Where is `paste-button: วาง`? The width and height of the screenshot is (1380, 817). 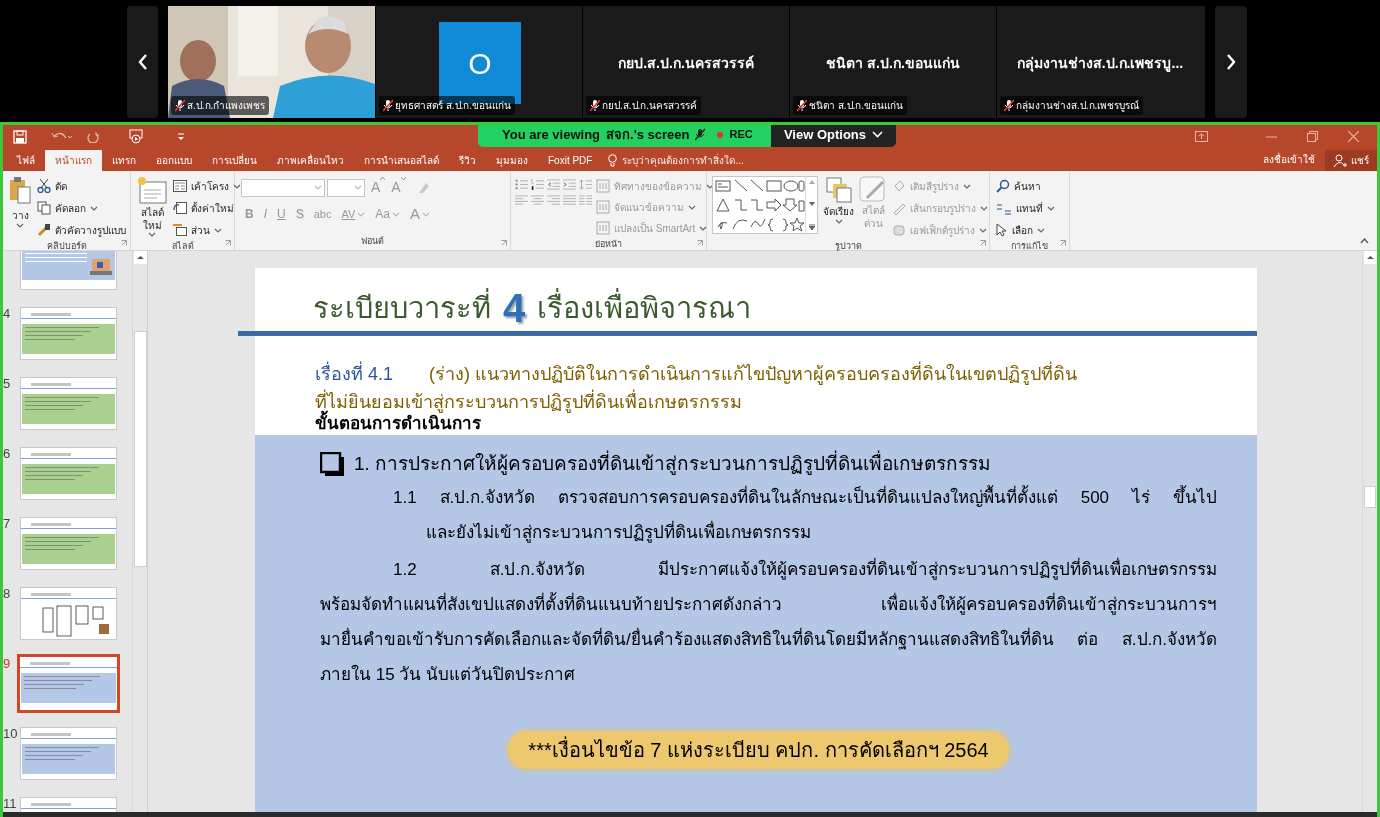
paste-button: วาง is located at coordinates (20, 208).